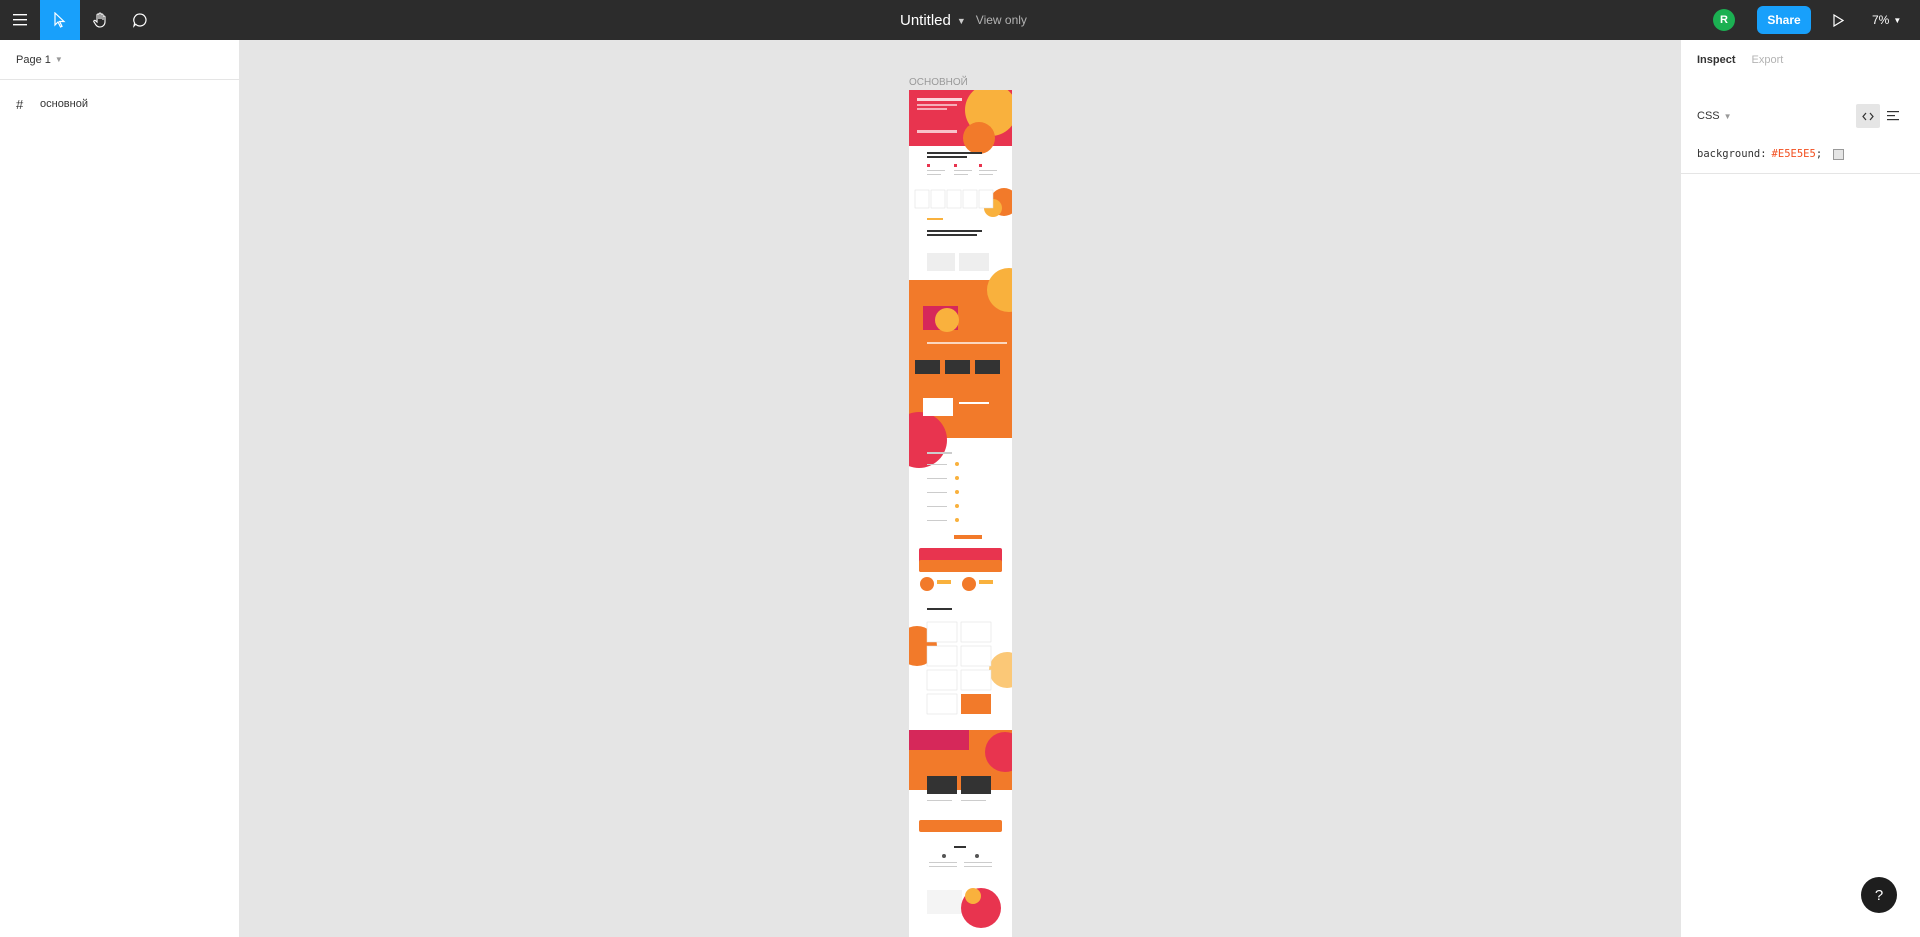  I want to click on css-terminator: ;, so click(1819, 154).